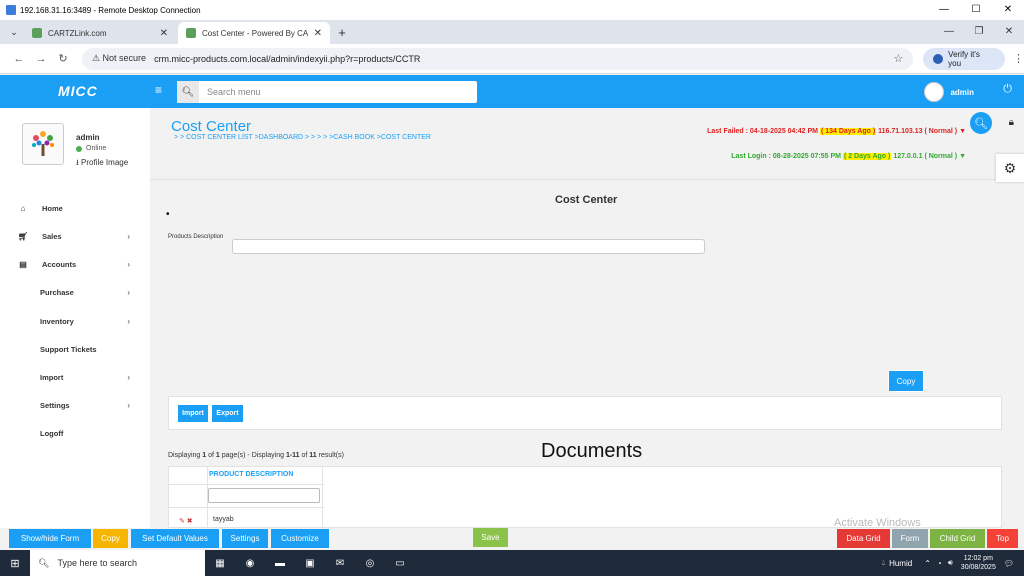 The image size is (1024, 576). What do you see at coordinates (964, 58) in the screenshot?
I see `verify-button: Verify it's you` at bounding box center [964, 58].